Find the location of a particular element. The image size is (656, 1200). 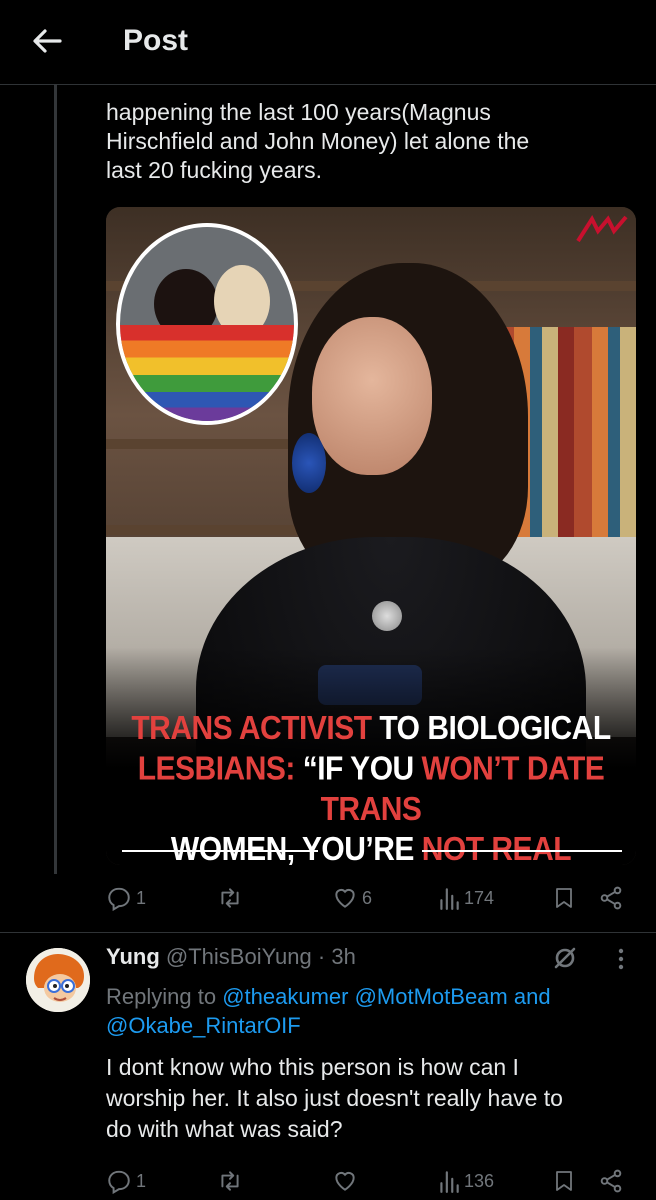

replying-prefix: Replying to is located at coordinates (164, 996).